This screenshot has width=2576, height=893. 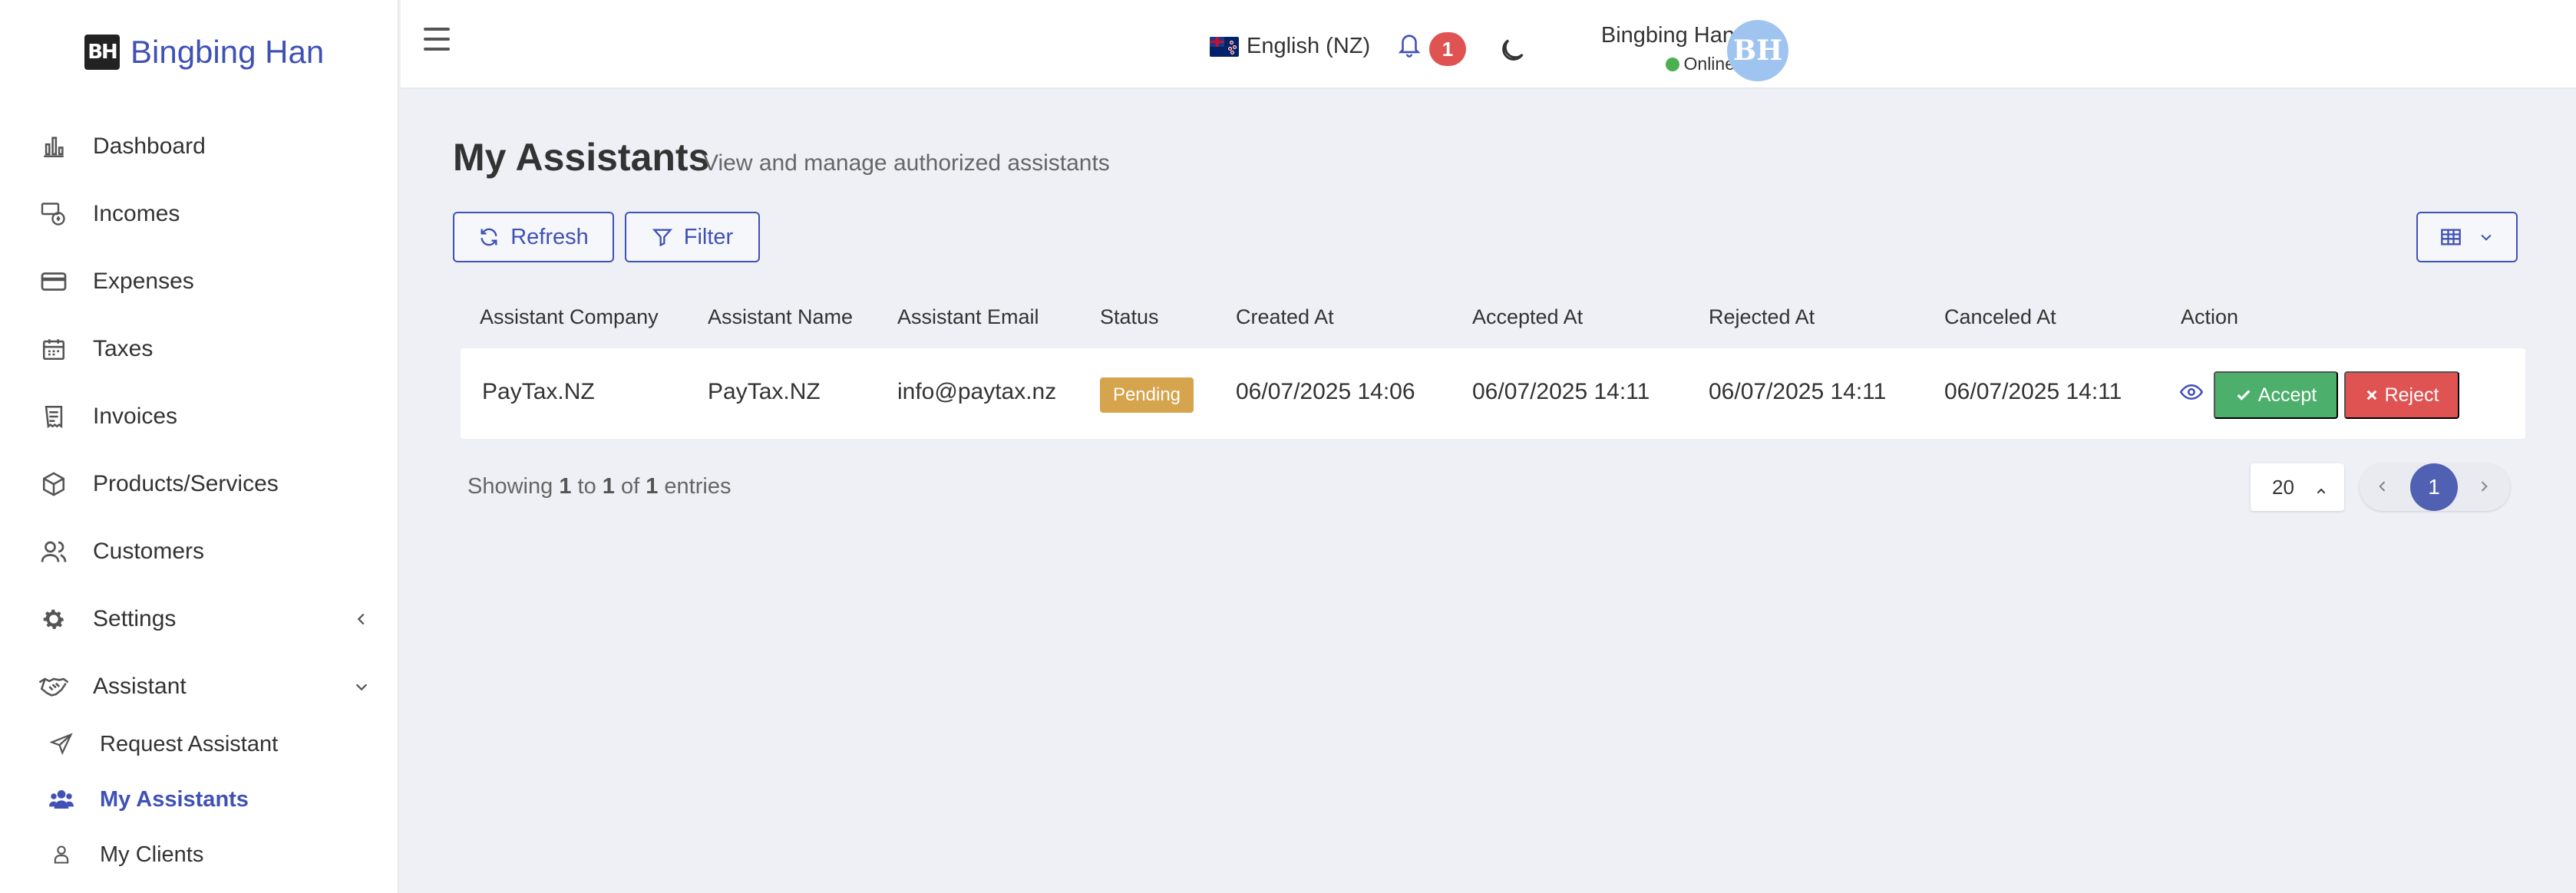 I want to click on sidebar-subitem-label: My Clients, so click(x=152, y=854).